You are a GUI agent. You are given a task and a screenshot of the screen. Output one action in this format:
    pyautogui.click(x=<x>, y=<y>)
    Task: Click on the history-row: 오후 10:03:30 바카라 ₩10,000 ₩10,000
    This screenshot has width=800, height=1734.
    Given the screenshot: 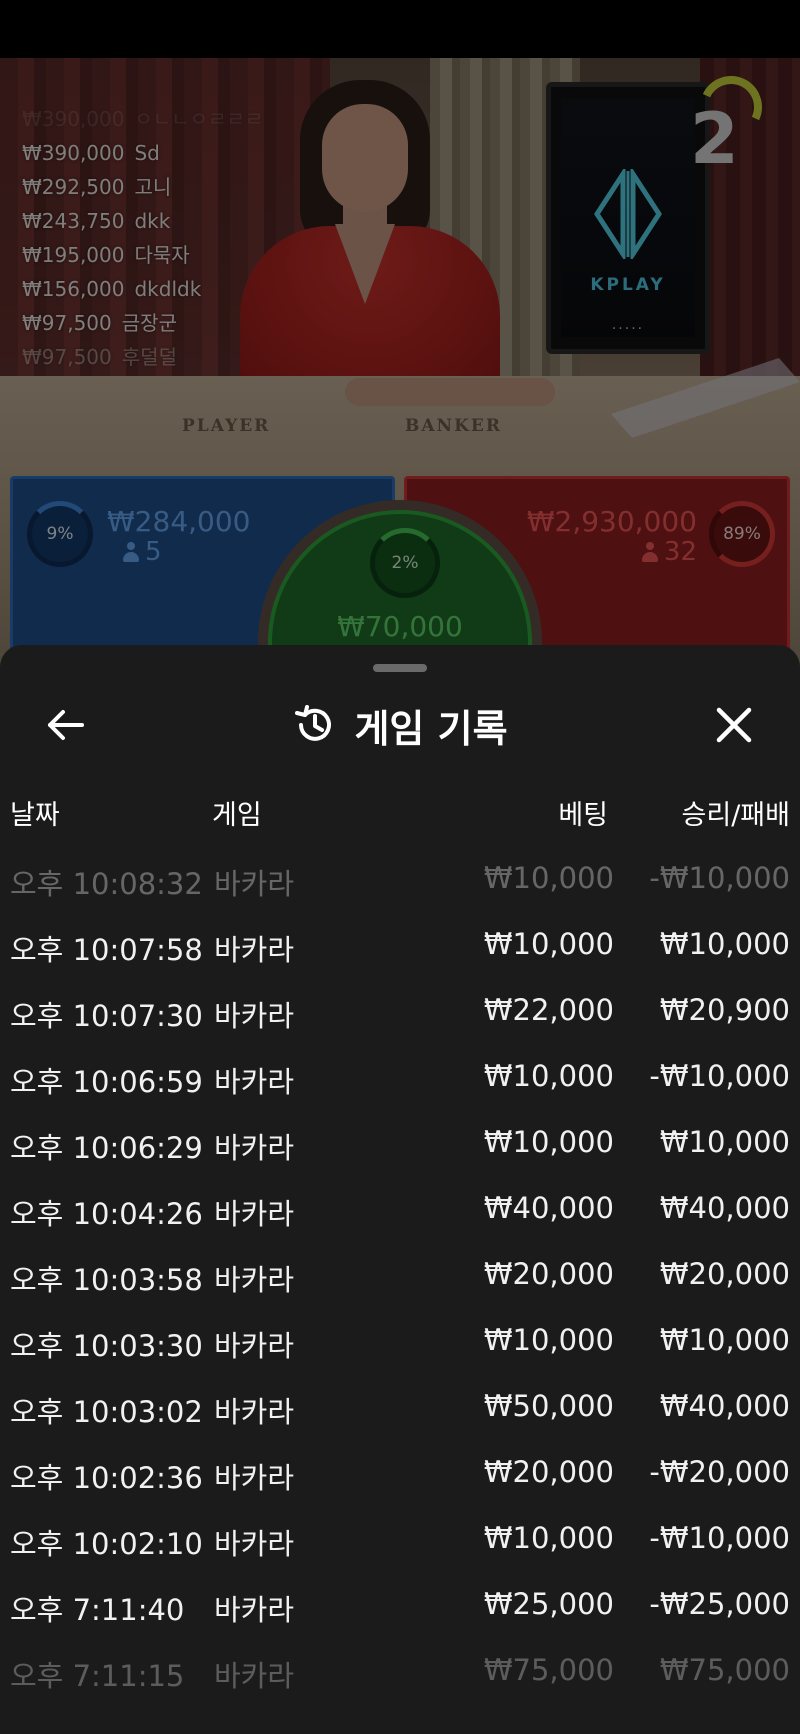 What is the action you would take?
    pyautogui.click(x=400, y=1340)
    